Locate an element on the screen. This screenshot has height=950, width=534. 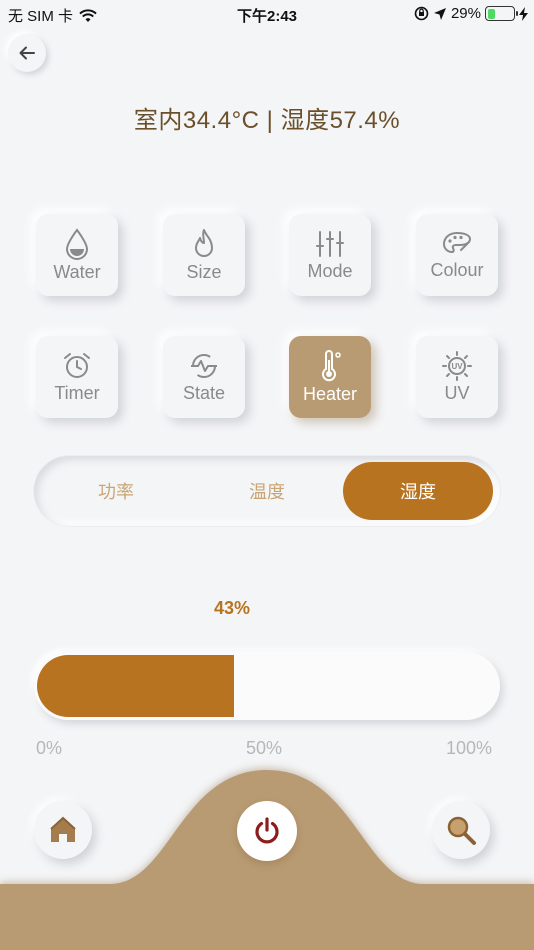
search-icon is located at coordinates (461, 830).